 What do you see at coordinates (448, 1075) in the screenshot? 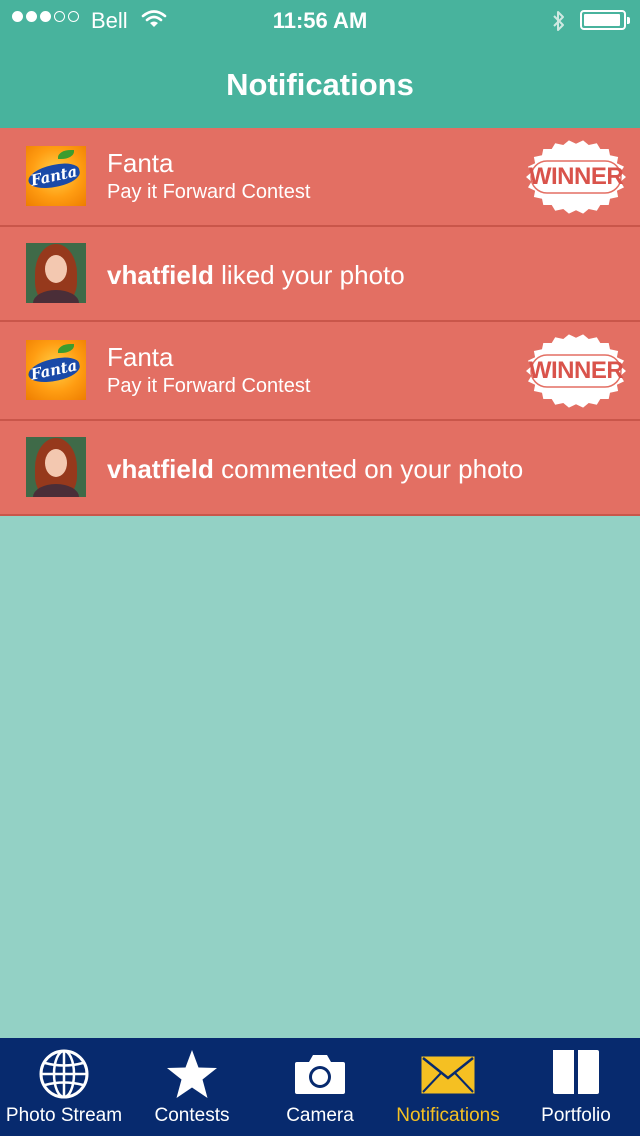
I see `envelope-icon` at bounding box center [448, 1075].